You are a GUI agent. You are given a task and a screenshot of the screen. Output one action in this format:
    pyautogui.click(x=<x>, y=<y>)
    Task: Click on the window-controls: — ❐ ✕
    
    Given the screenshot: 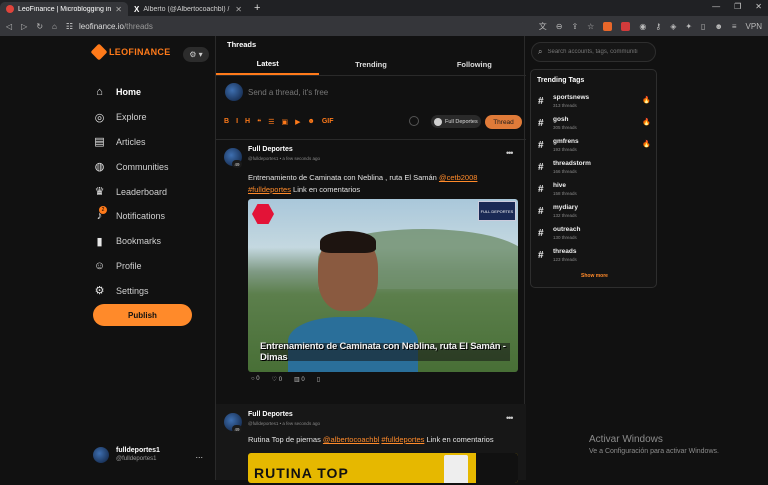 What is the action you would take?
    pyautogui.click(x=737, y=6)
    